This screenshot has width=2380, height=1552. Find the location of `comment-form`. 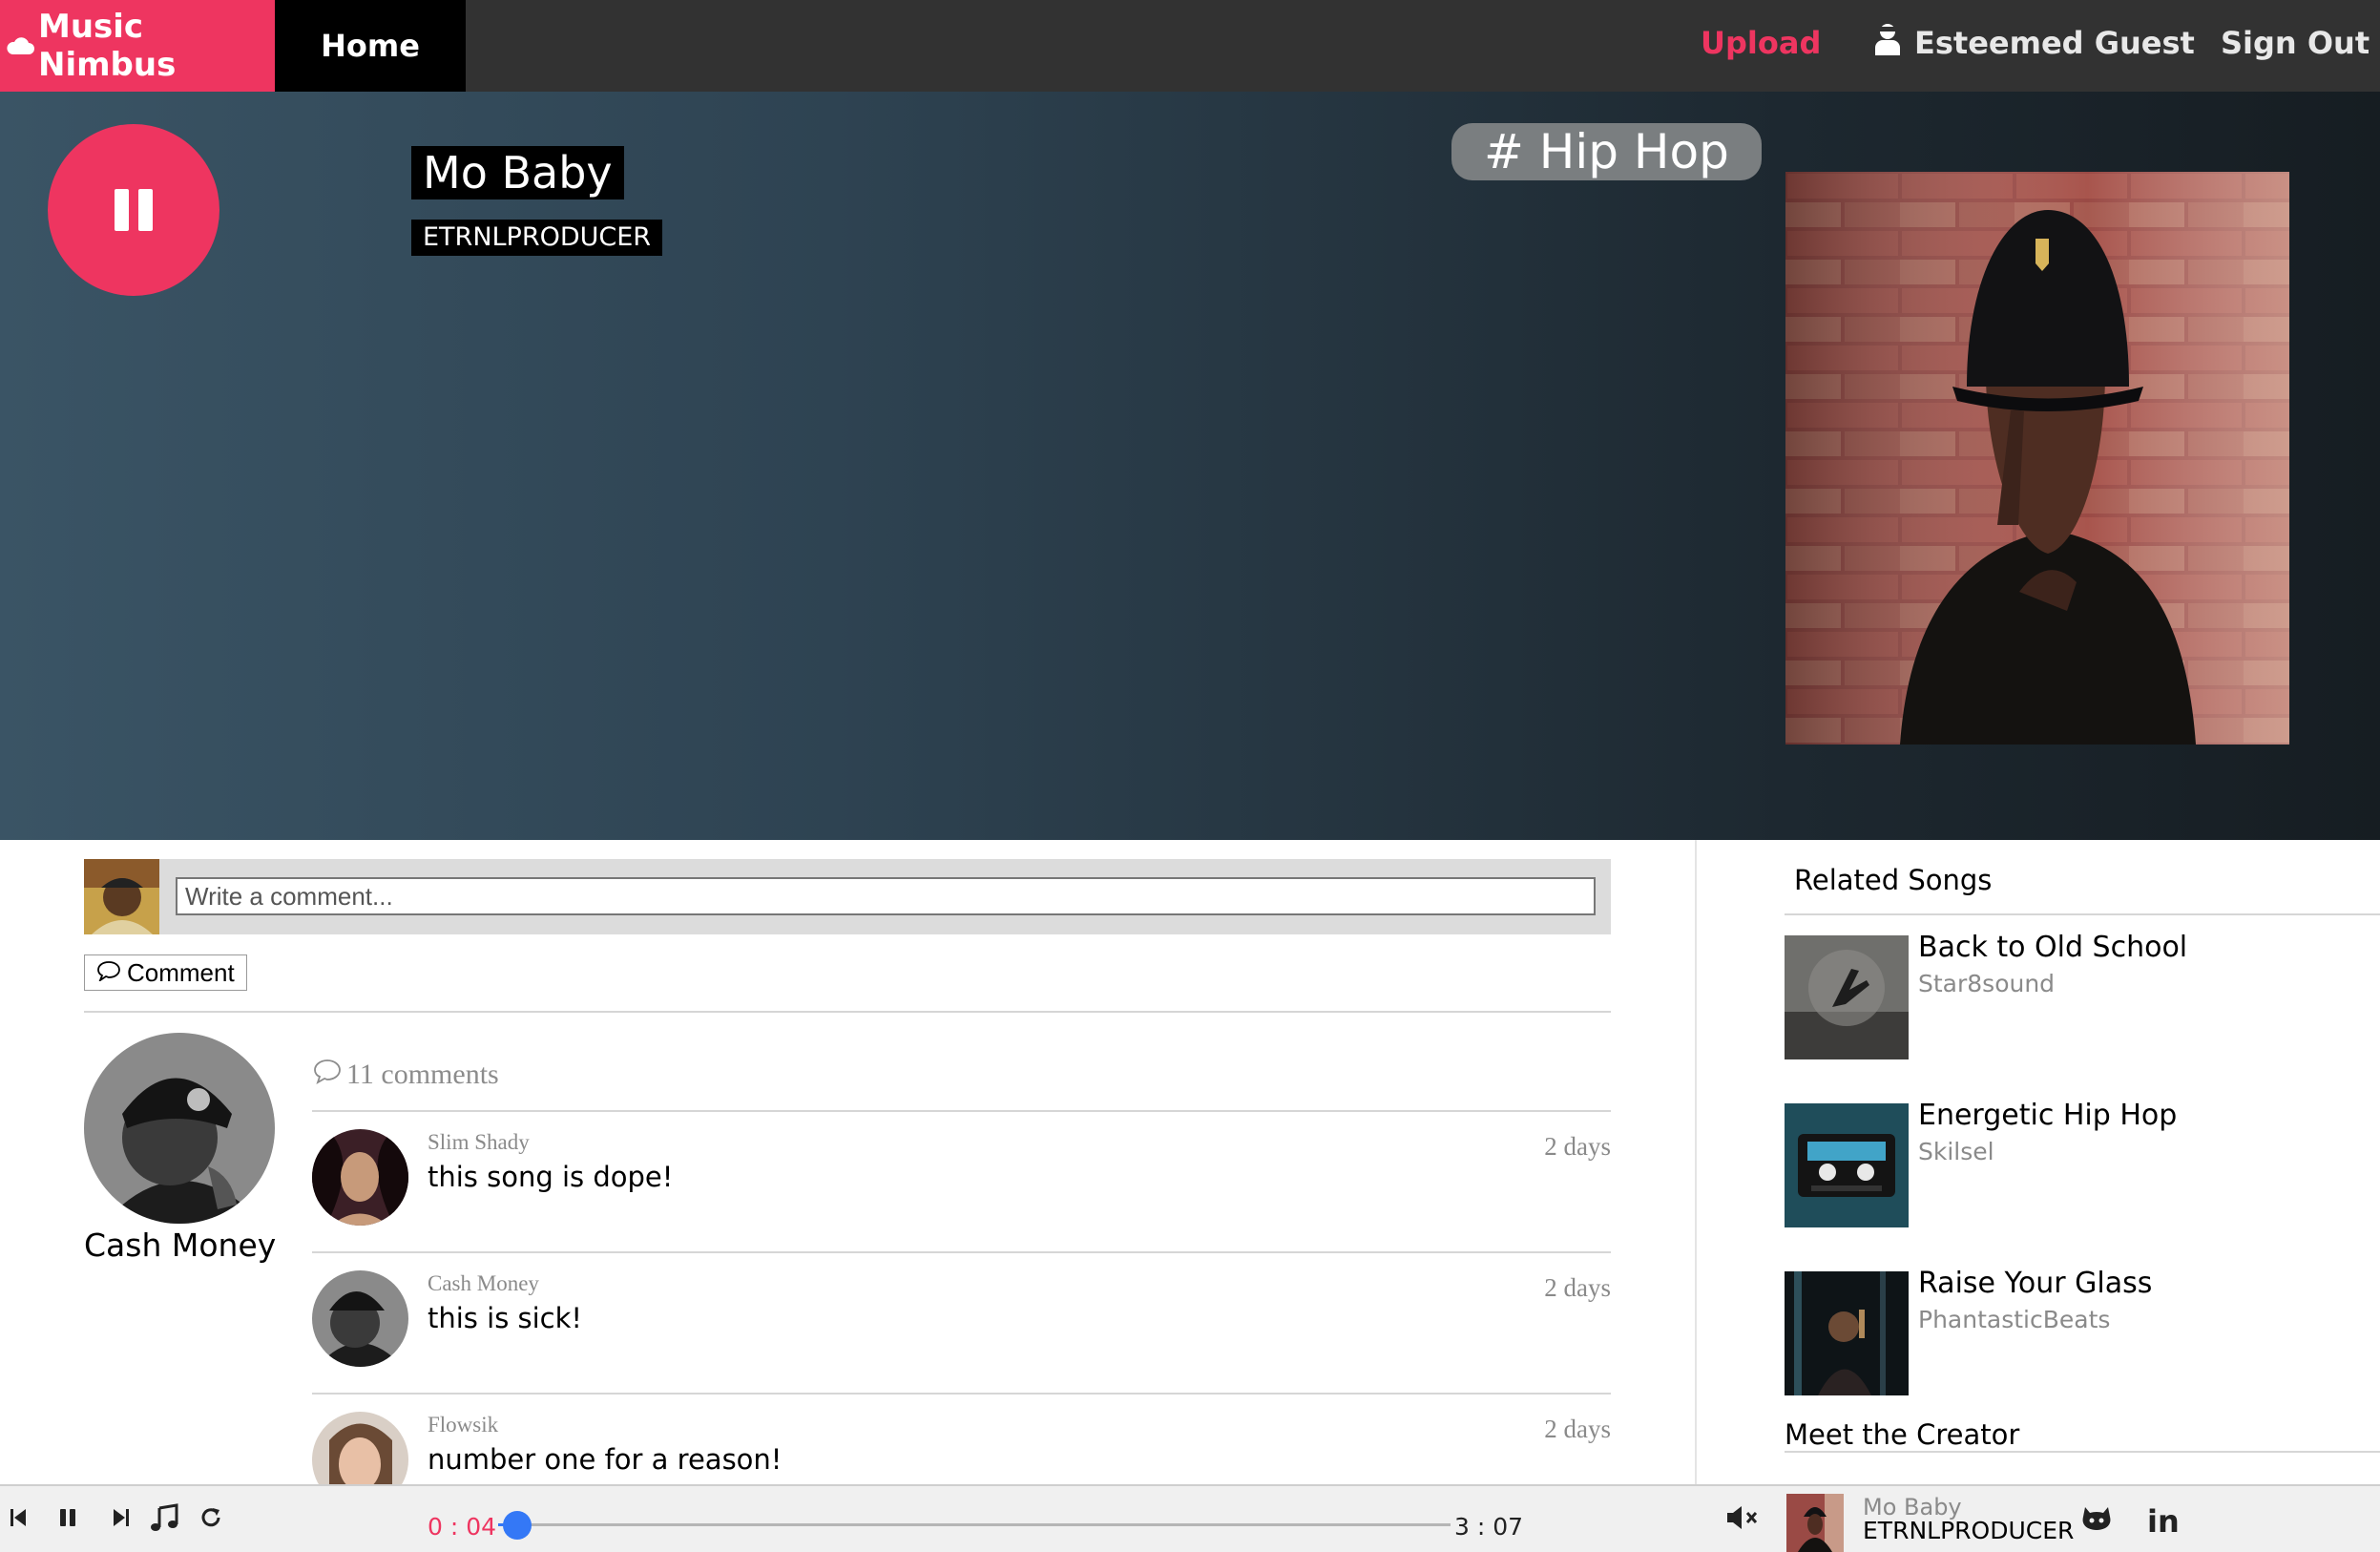

comment-form is located at coordinates (847, 896).